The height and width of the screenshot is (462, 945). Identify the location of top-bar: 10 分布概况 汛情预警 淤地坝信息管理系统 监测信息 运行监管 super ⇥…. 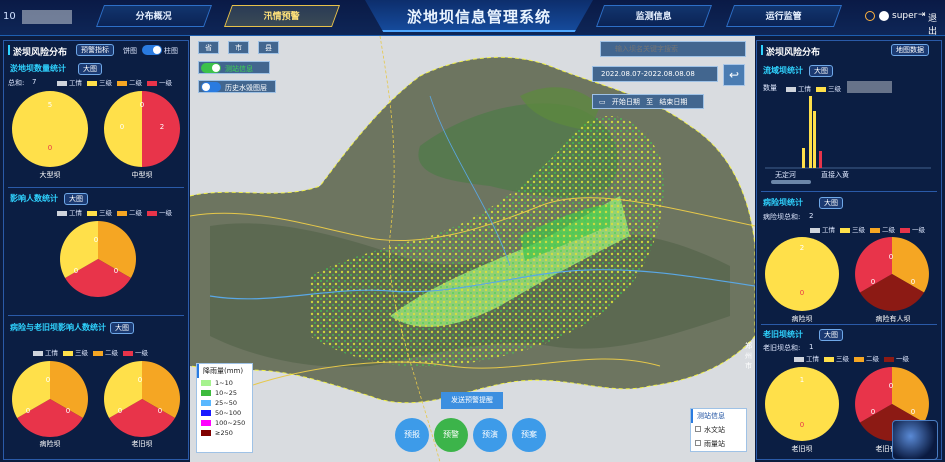
(472, 18).